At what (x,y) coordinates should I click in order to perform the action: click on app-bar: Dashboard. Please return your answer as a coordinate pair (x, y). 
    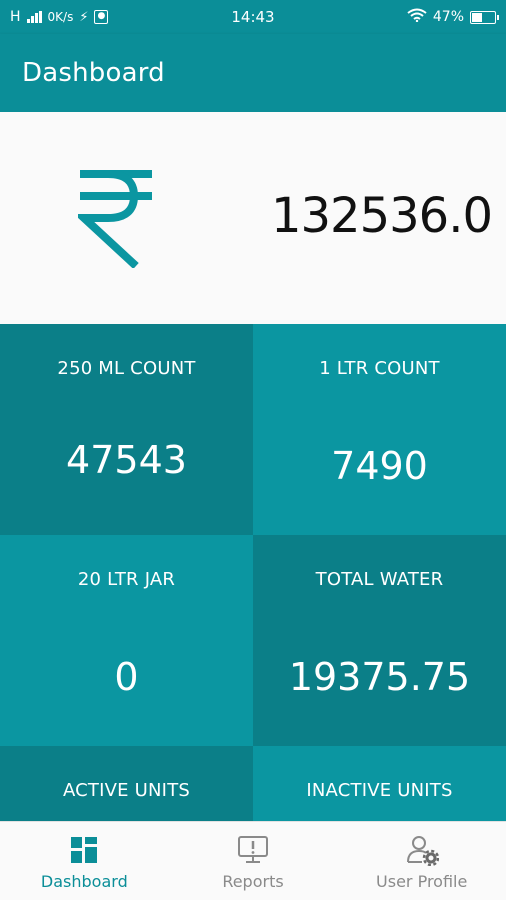
    Looking at the image, I should click on (253, 73).